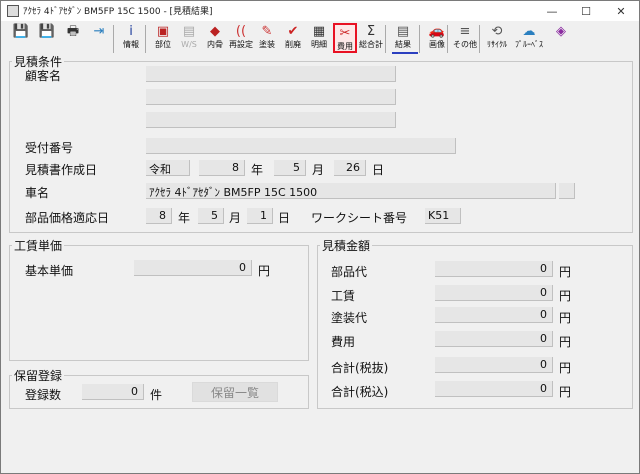 The image size is (640, 474). I want to click on toolbar-info-button: i 情報, so click(131, 38).